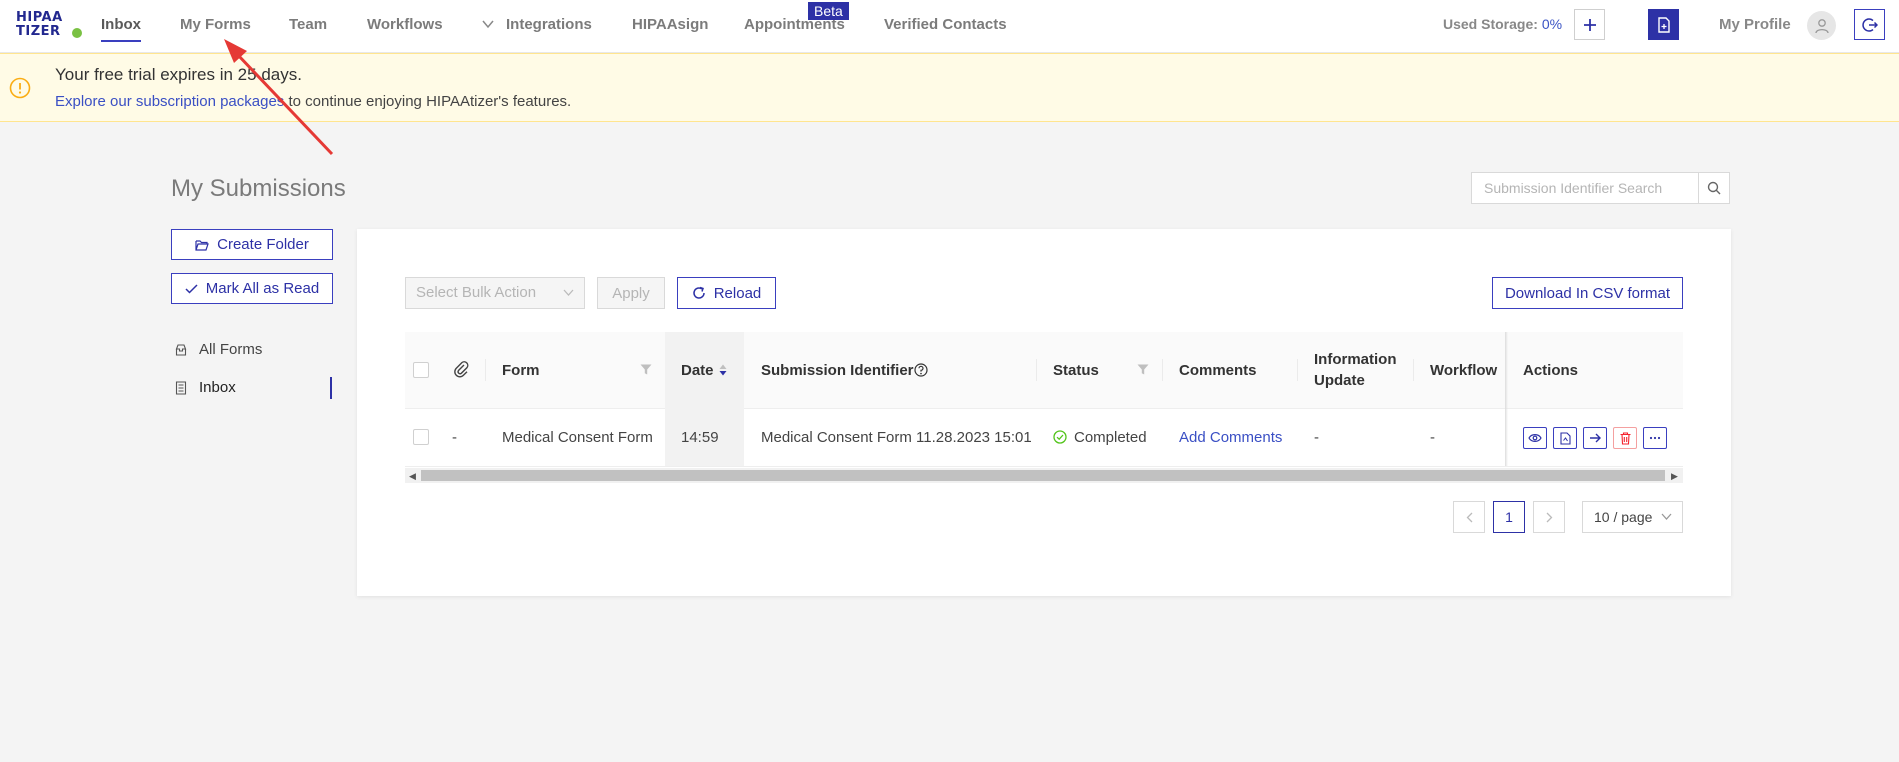  I want to click on avatar, so click(1821, 25).